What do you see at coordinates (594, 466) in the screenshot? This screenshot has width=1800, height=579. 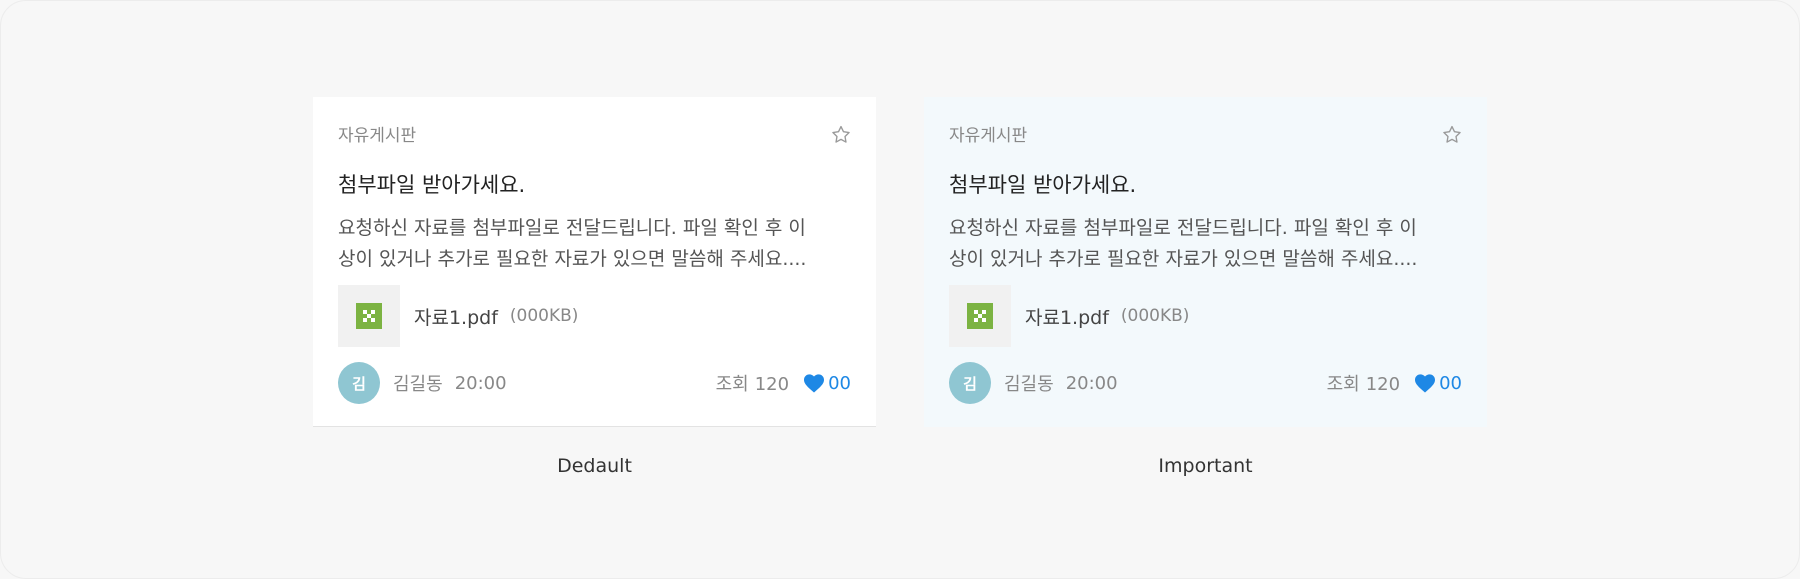 I see `caption-default: Dedault` at bounding box center [594, 466].